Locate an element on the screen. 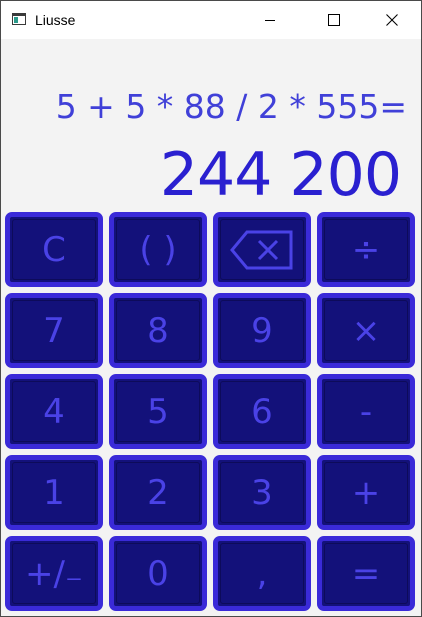  minimize-button is located at coordinates (270, 20).